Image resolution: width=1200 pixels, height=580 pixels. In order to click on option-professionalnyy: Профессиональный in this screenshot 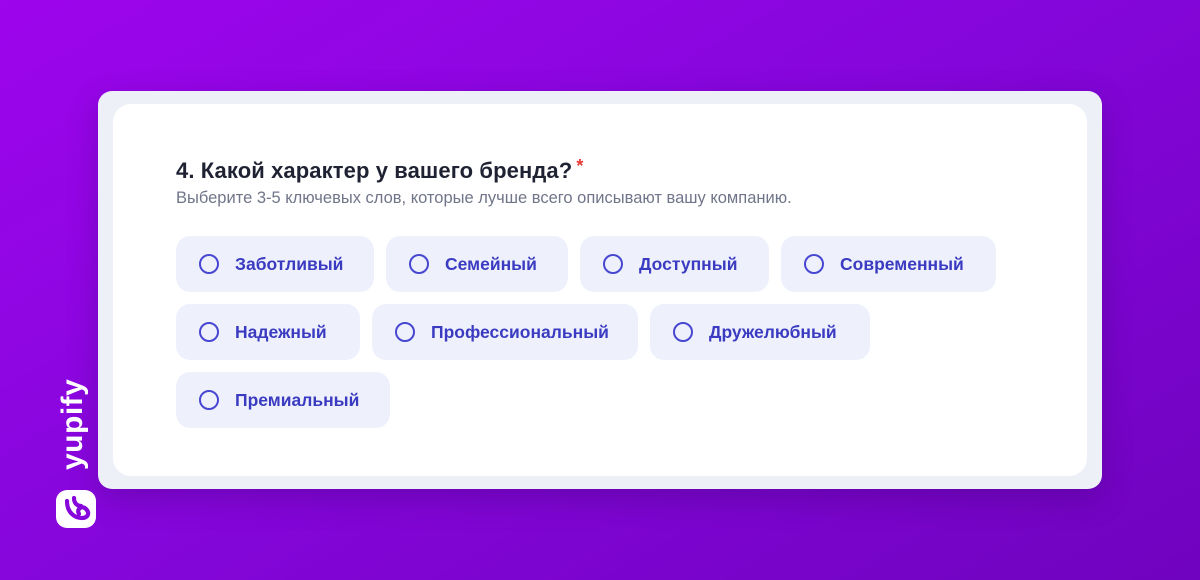, I will do `click(505, 332)`.